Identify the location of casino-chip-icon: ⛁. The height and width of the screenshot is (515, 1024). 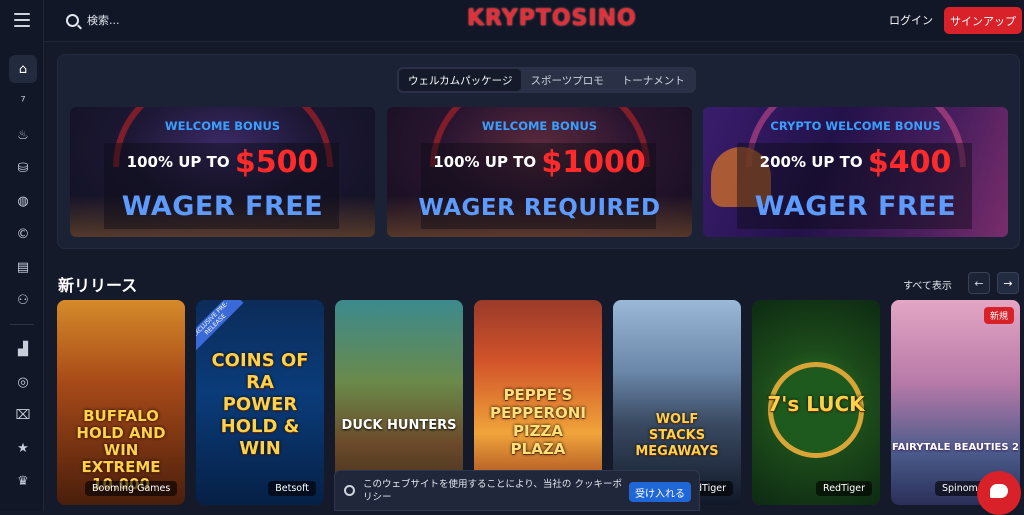
(23, 168).